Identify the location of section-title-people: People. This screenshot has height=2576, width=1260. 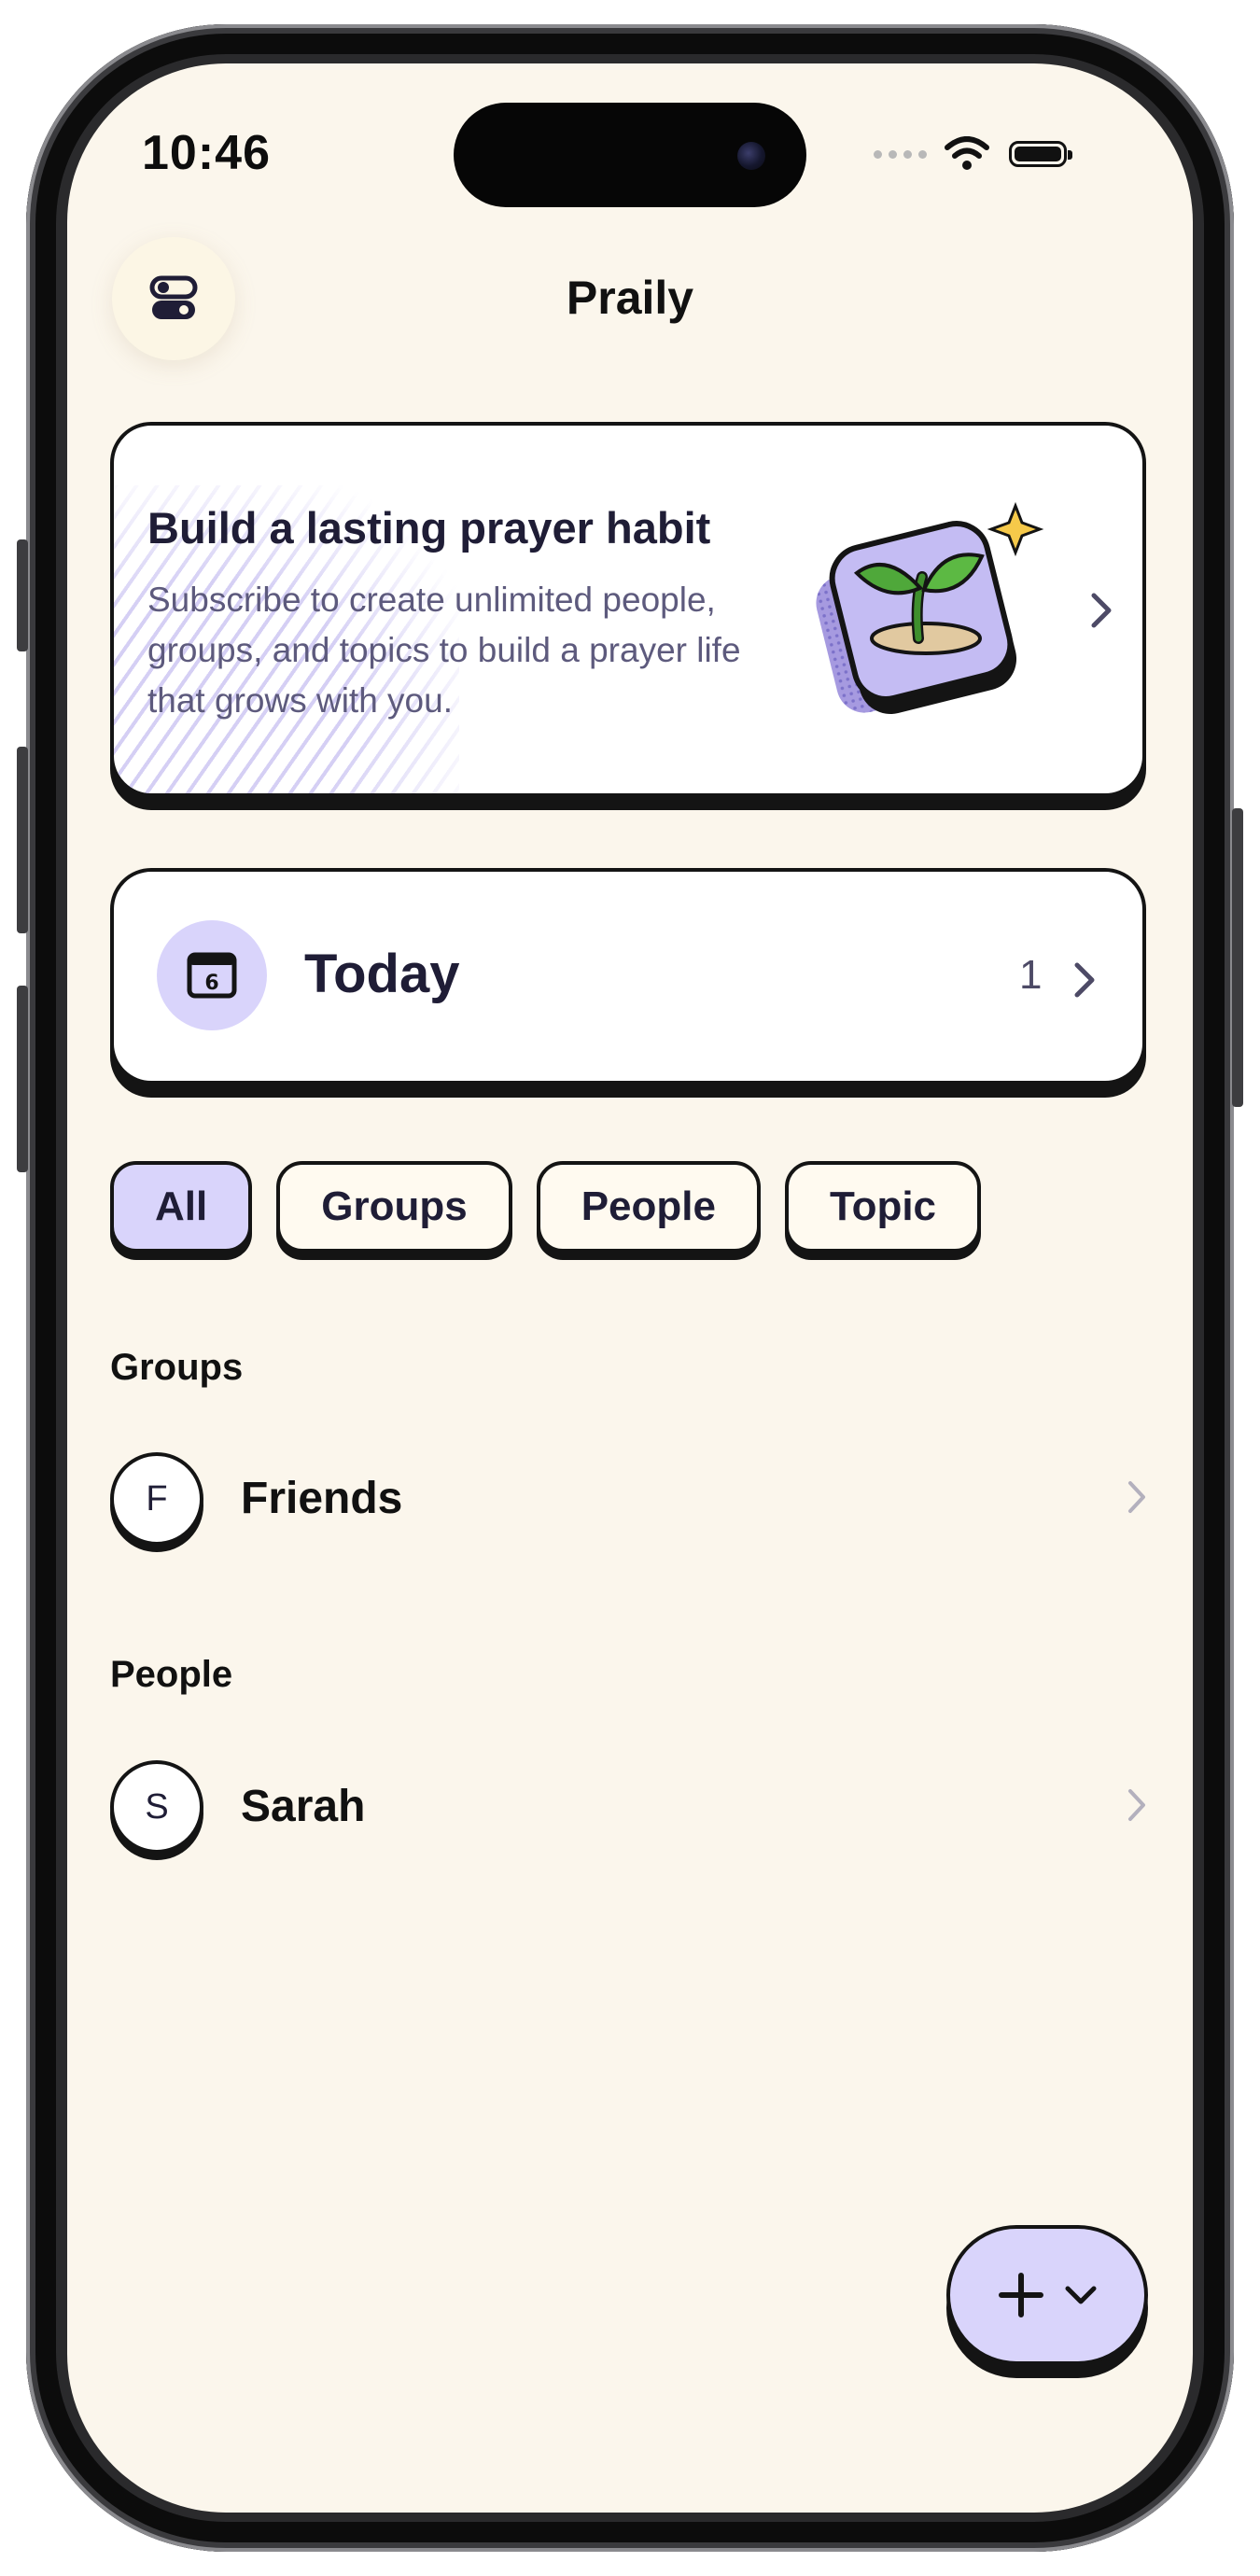
(171, 1674).